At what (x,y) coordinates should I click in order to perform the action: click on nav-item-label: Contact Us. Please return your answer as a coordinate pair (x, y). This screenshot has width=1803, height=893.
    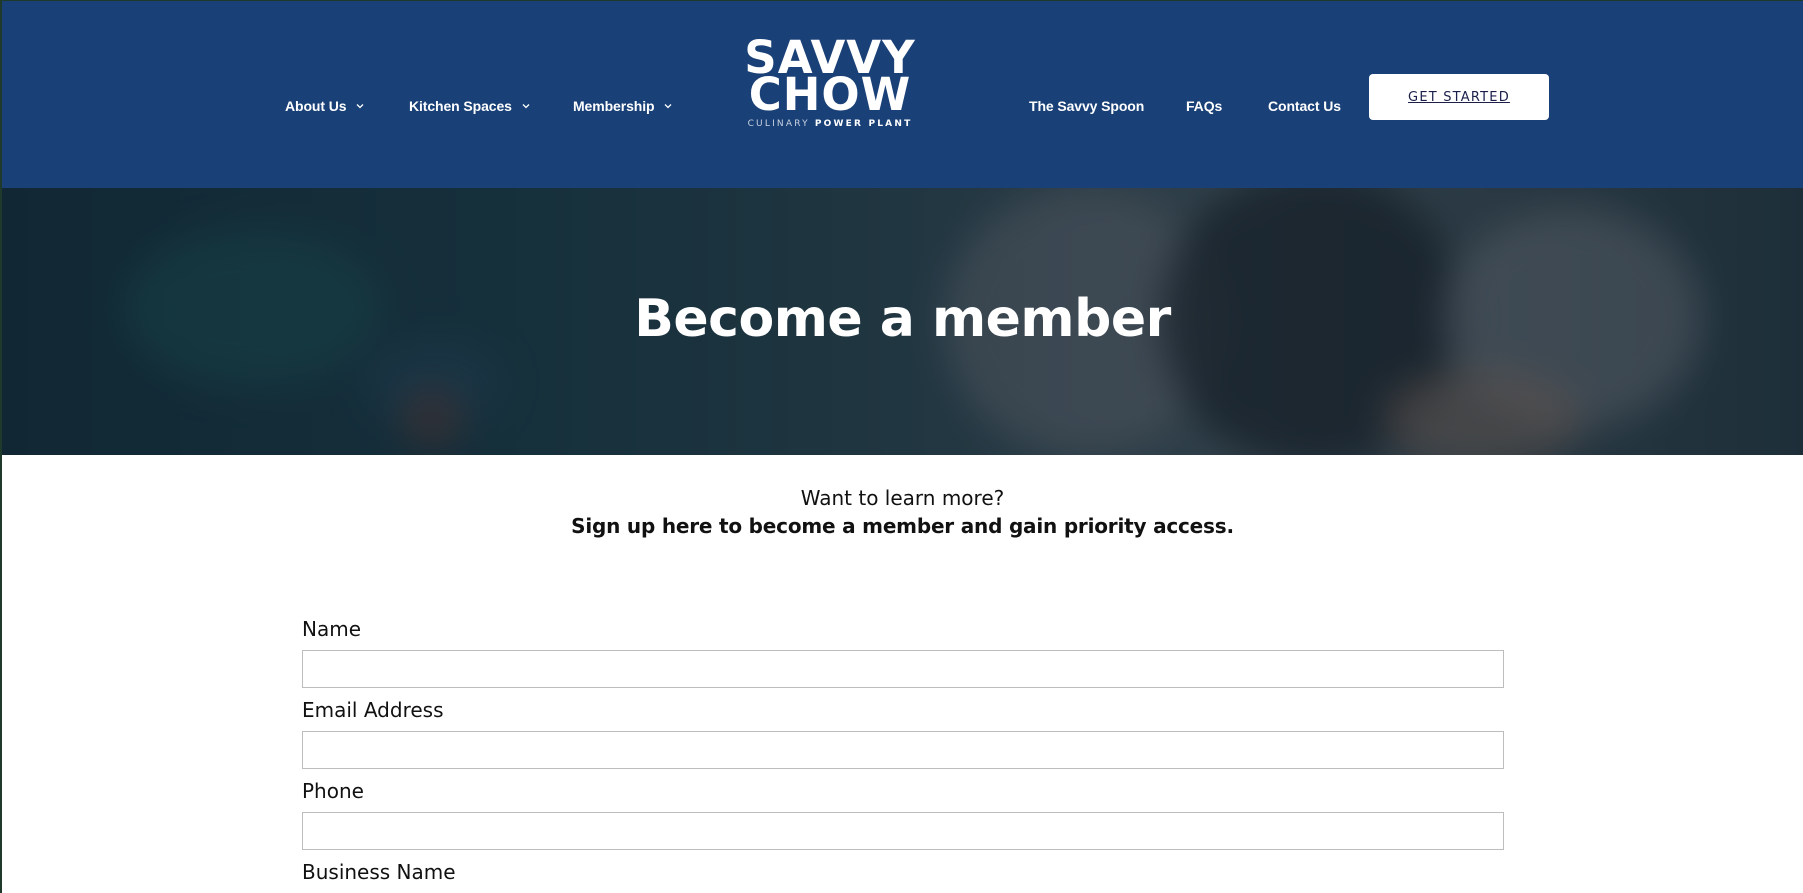
    Looking at the image, I should click on (1304, 106).